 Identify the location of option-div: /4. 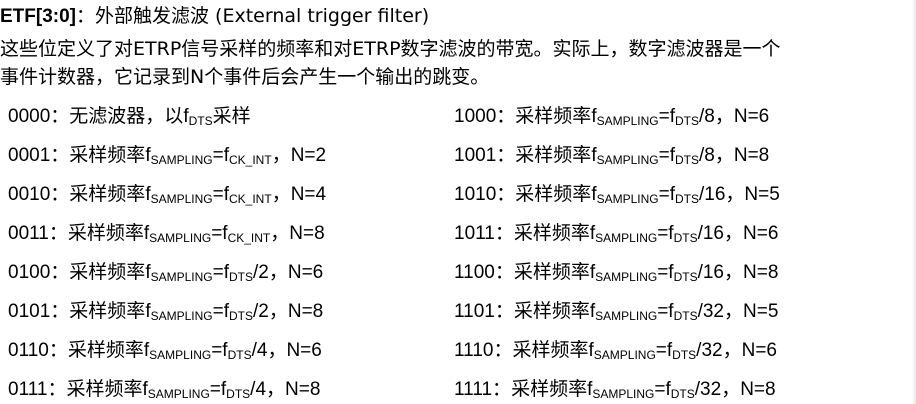
(259, 350).